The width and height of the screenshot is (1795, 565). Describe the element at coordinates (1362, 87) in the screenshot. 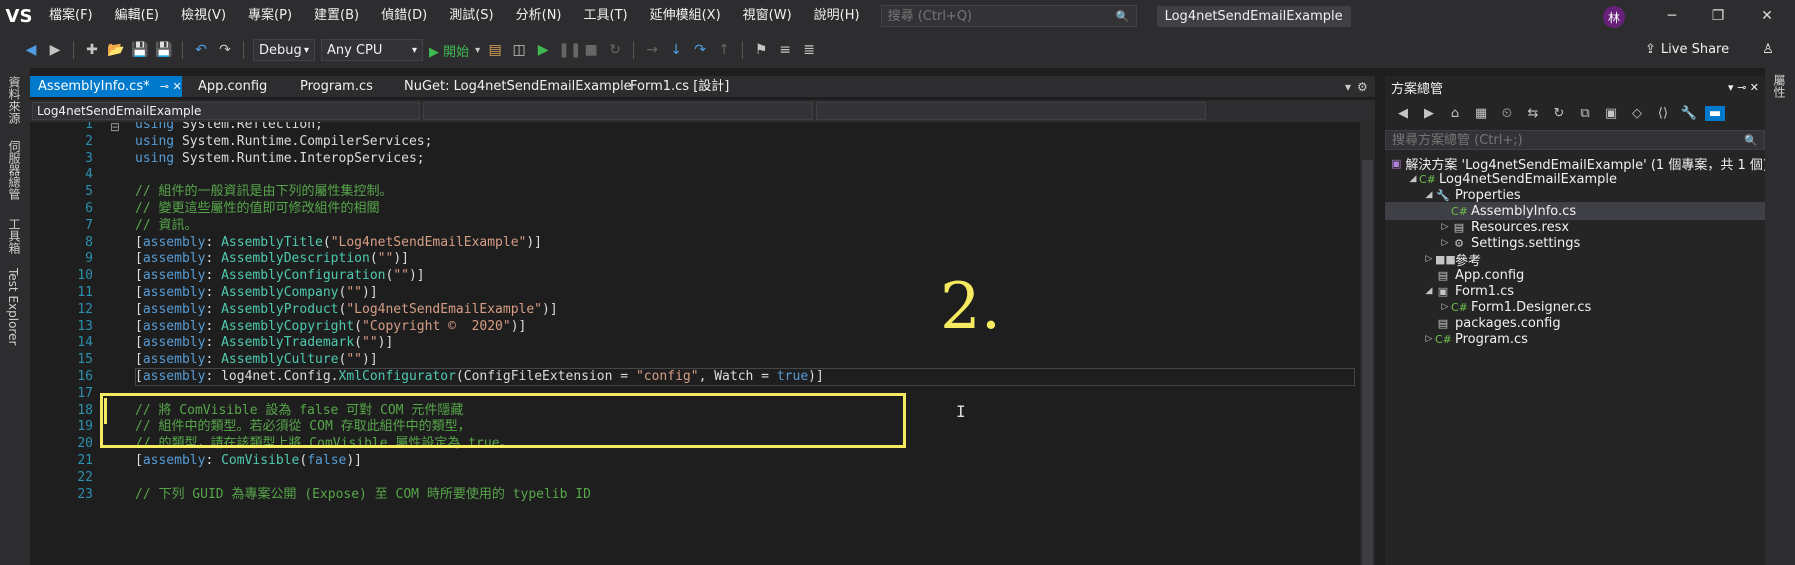

I see `gear-icon: ⚙` at that location.